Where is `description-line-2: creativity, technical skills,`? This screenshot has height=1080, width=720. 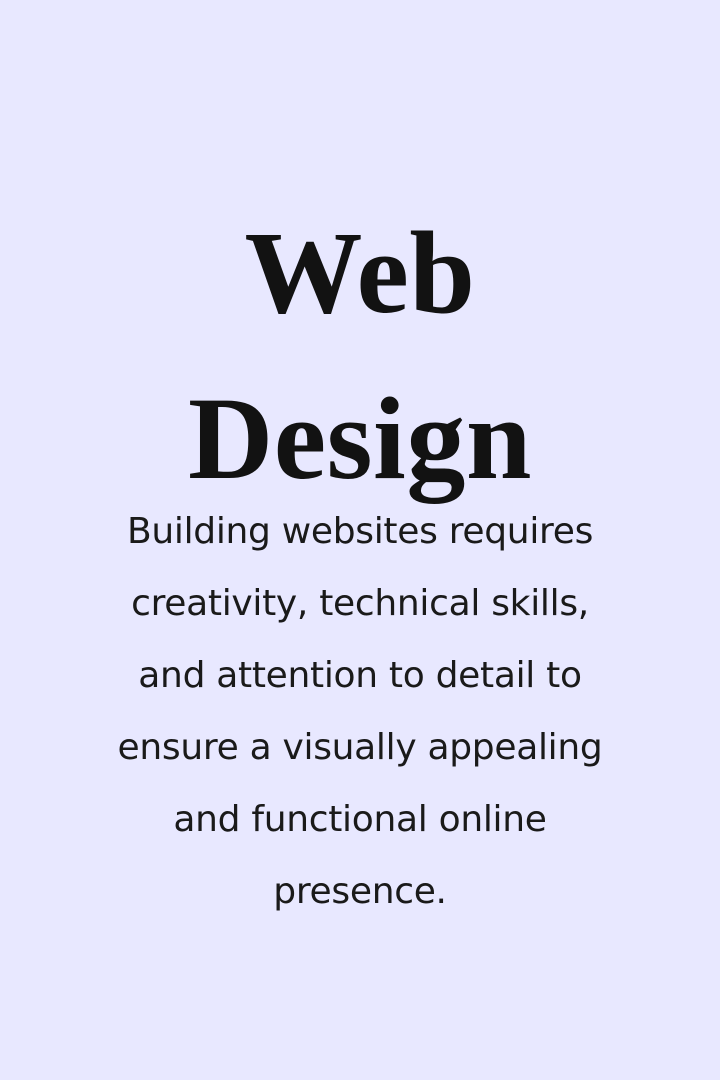
description-line-2: creativity, technical skills, is located at coordinates (360, 603).